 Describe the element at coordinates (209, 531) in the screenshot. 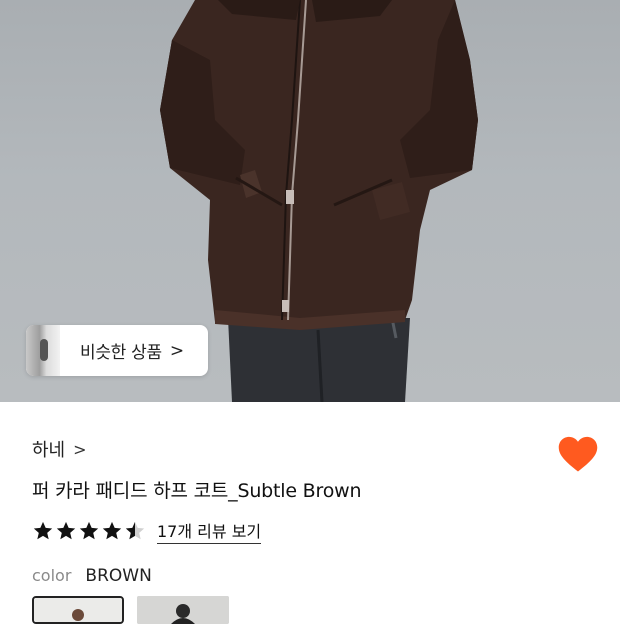

I see `view-reviews-link: 17개 리뷰 보기` at that location.